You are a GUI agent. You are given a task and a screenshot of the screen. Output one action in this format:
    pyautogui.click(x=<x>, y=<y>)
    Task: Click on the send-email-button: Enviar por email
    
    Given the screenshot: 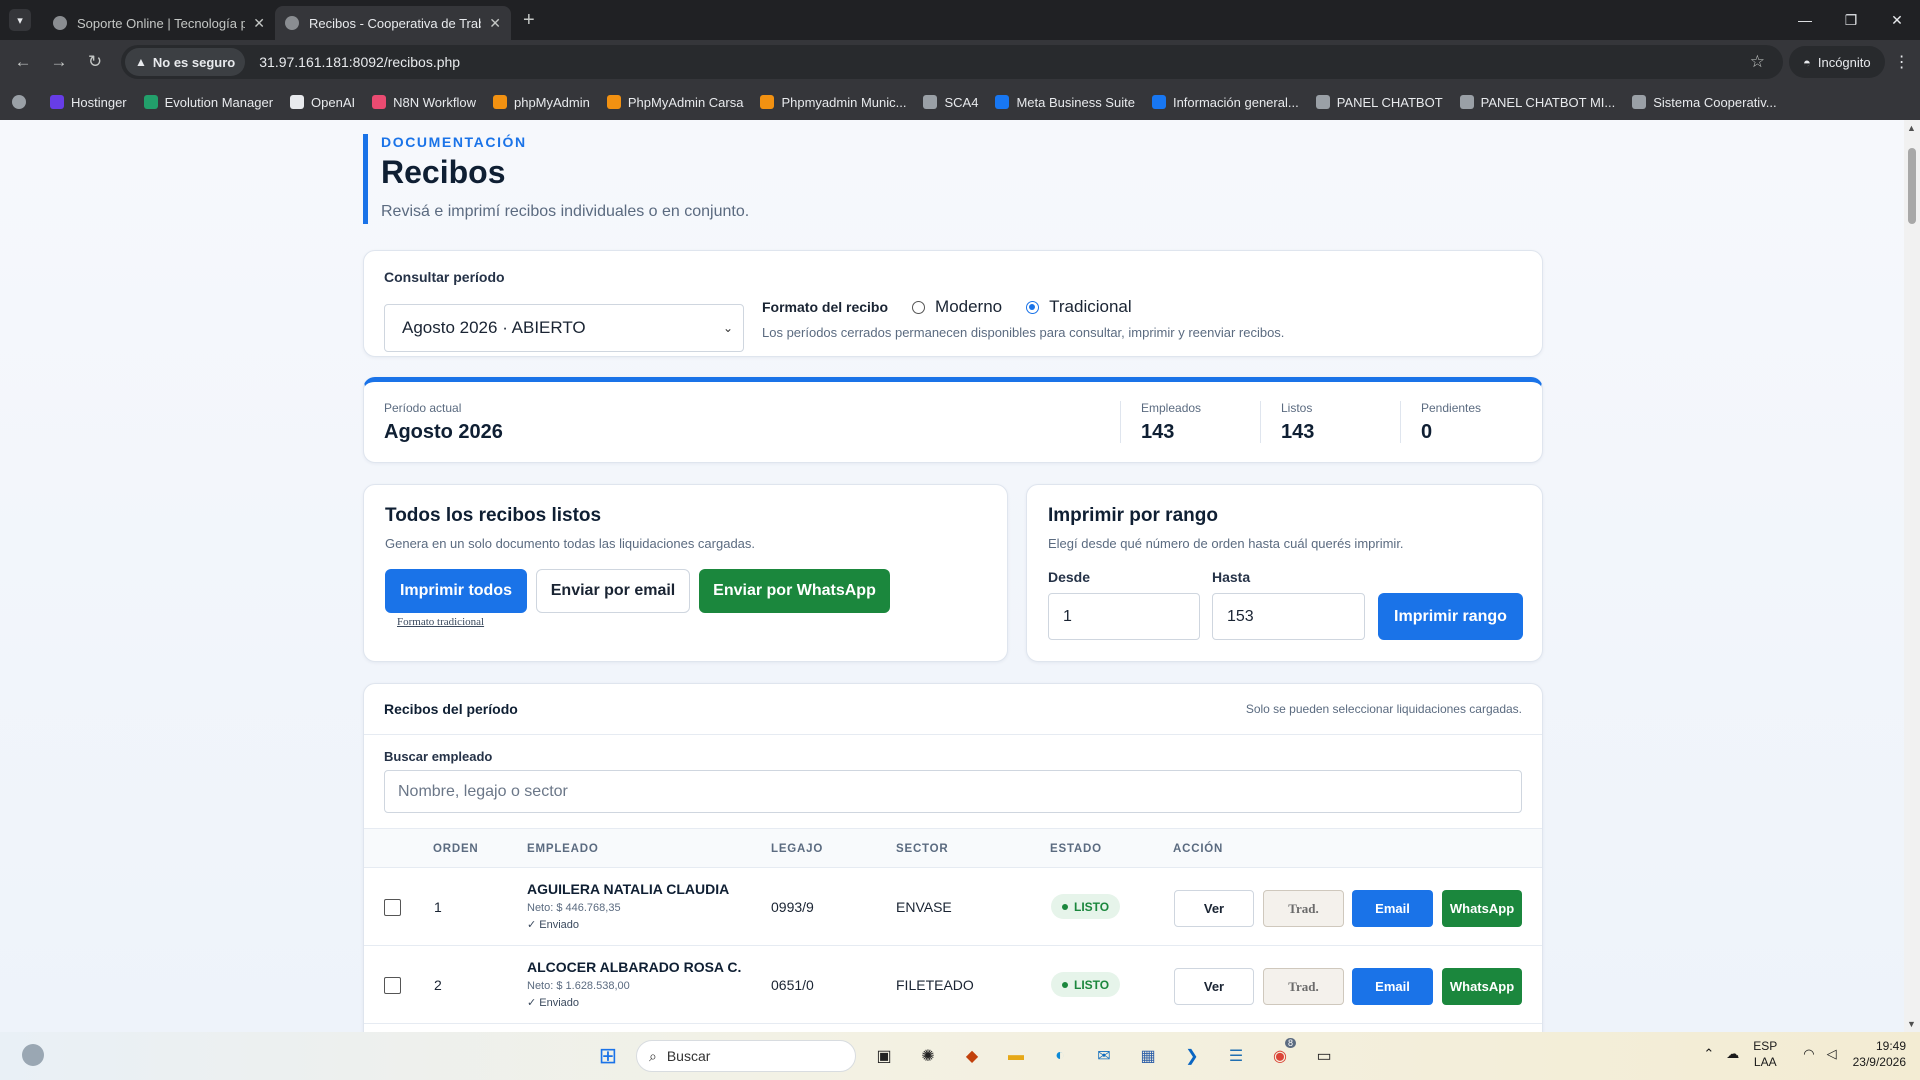 What is the action you would take?
    pyautogui.click(x=613, y=591)
    